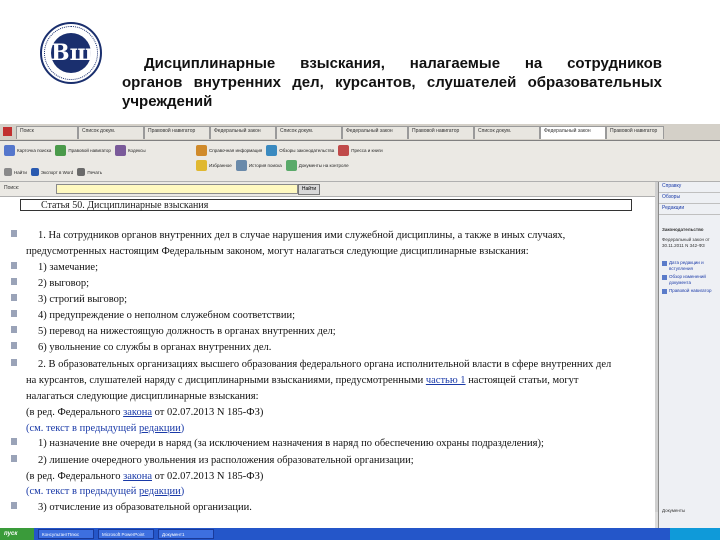 This screenshot has height=540, width=720. What do you see at coordinates (683, 229) in the screenshot?
I see `sidebar-info-title: Законодательство` at bounding box center [683, 229].